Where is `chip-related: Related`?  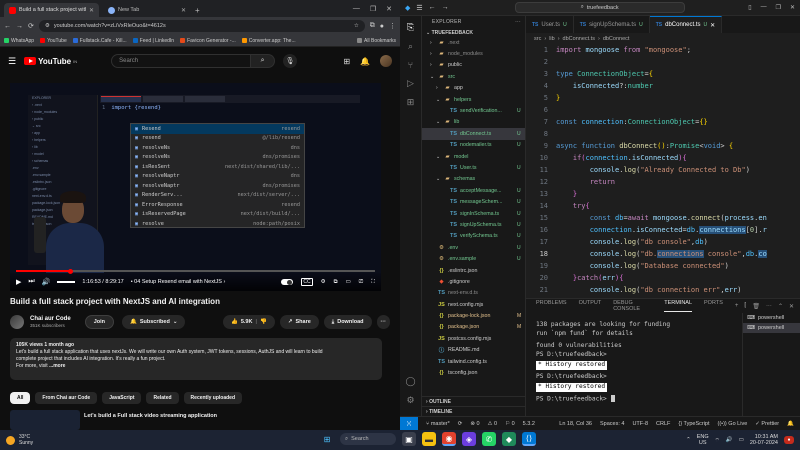 chip-related: Related is located at coordinates (162, 398).